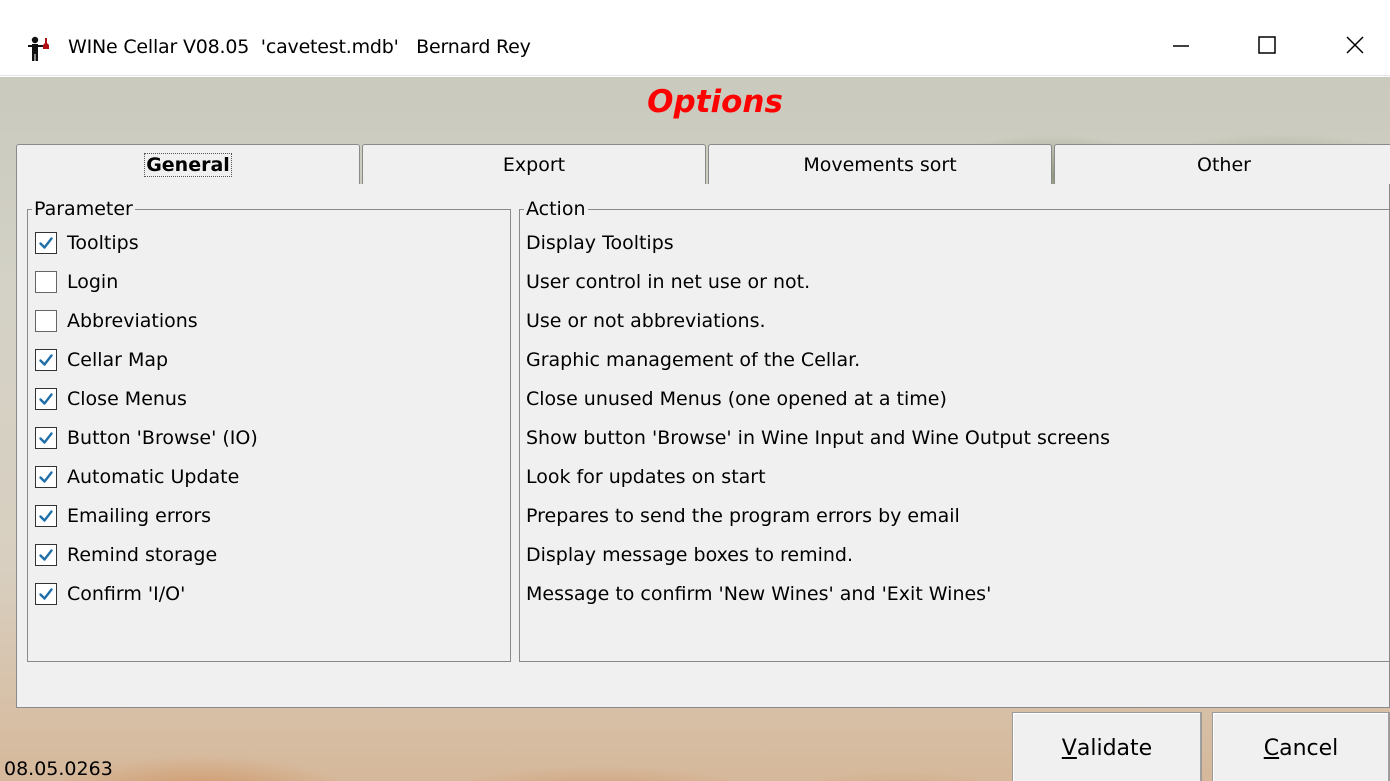 The height and width of the screenshot is (781, 1390). What do you see at coordinates (127, 399) in the screenshot?
I see `checkbox-label: Close Menus` at bounding box center [127, 399].